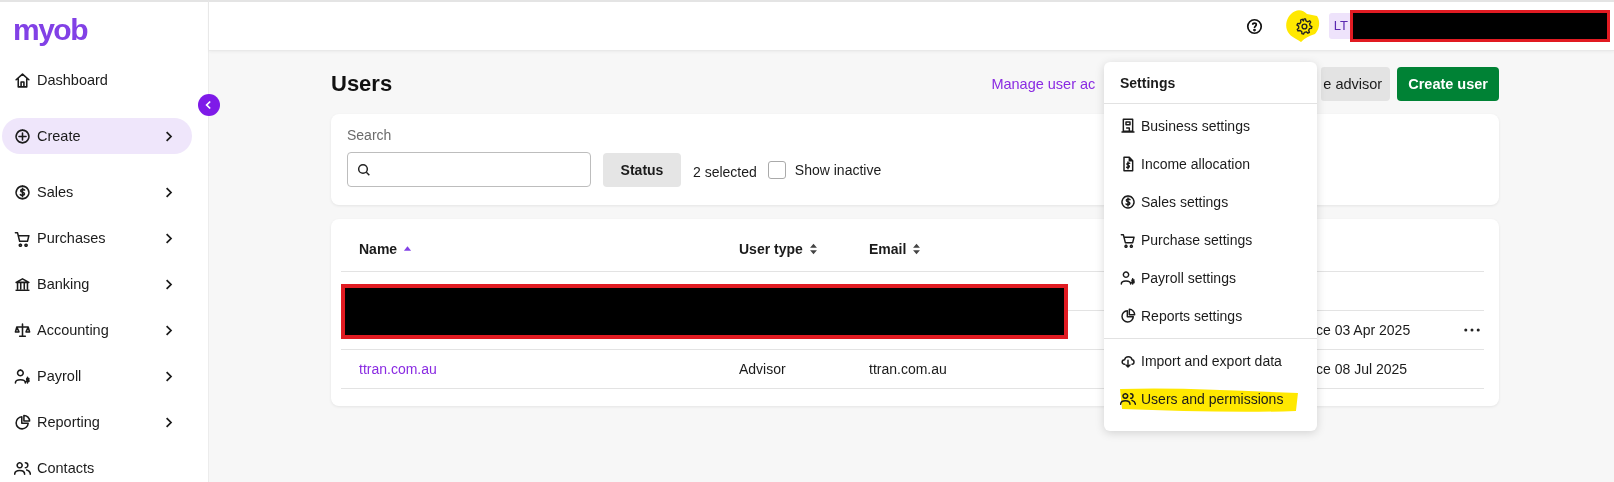  Describe the element at coordinates (398, 369) in the screenshot. I see `user-name-link: ttran.com.au` at that location.